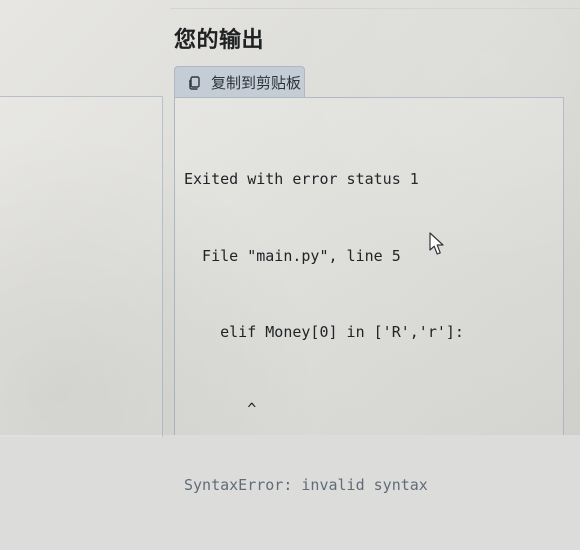 Image resolution: width=580 pixels, height=550 pixels. I want to click on output-line-1: Exited with error status 1, so click(301, 179).